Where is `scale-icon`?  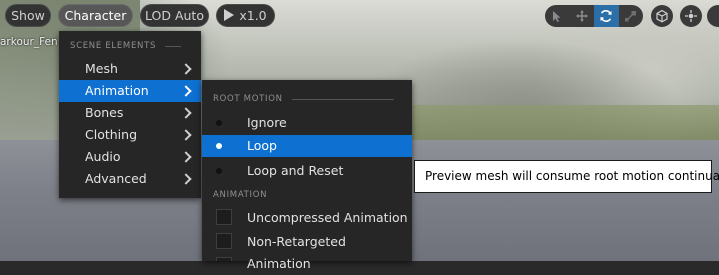 scale-icon is located at coordinates (631, 16).